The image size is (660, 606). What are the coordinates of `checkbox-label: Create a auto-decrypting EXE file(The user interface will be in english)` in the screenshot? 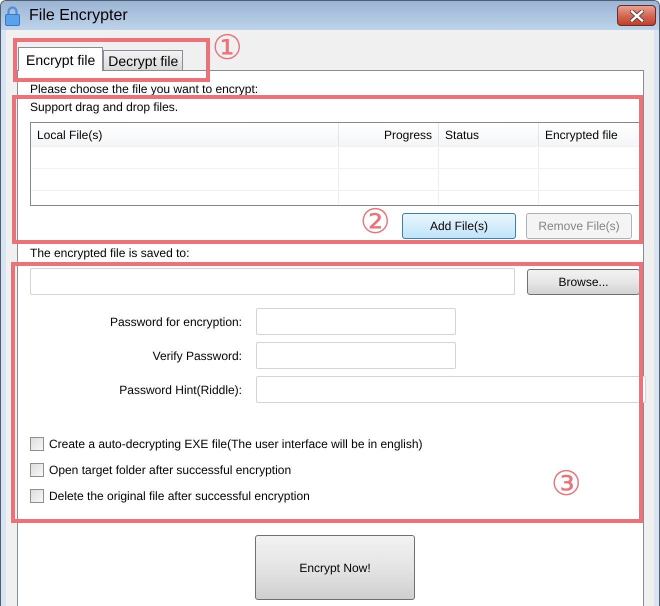 It's located at (236, 444).